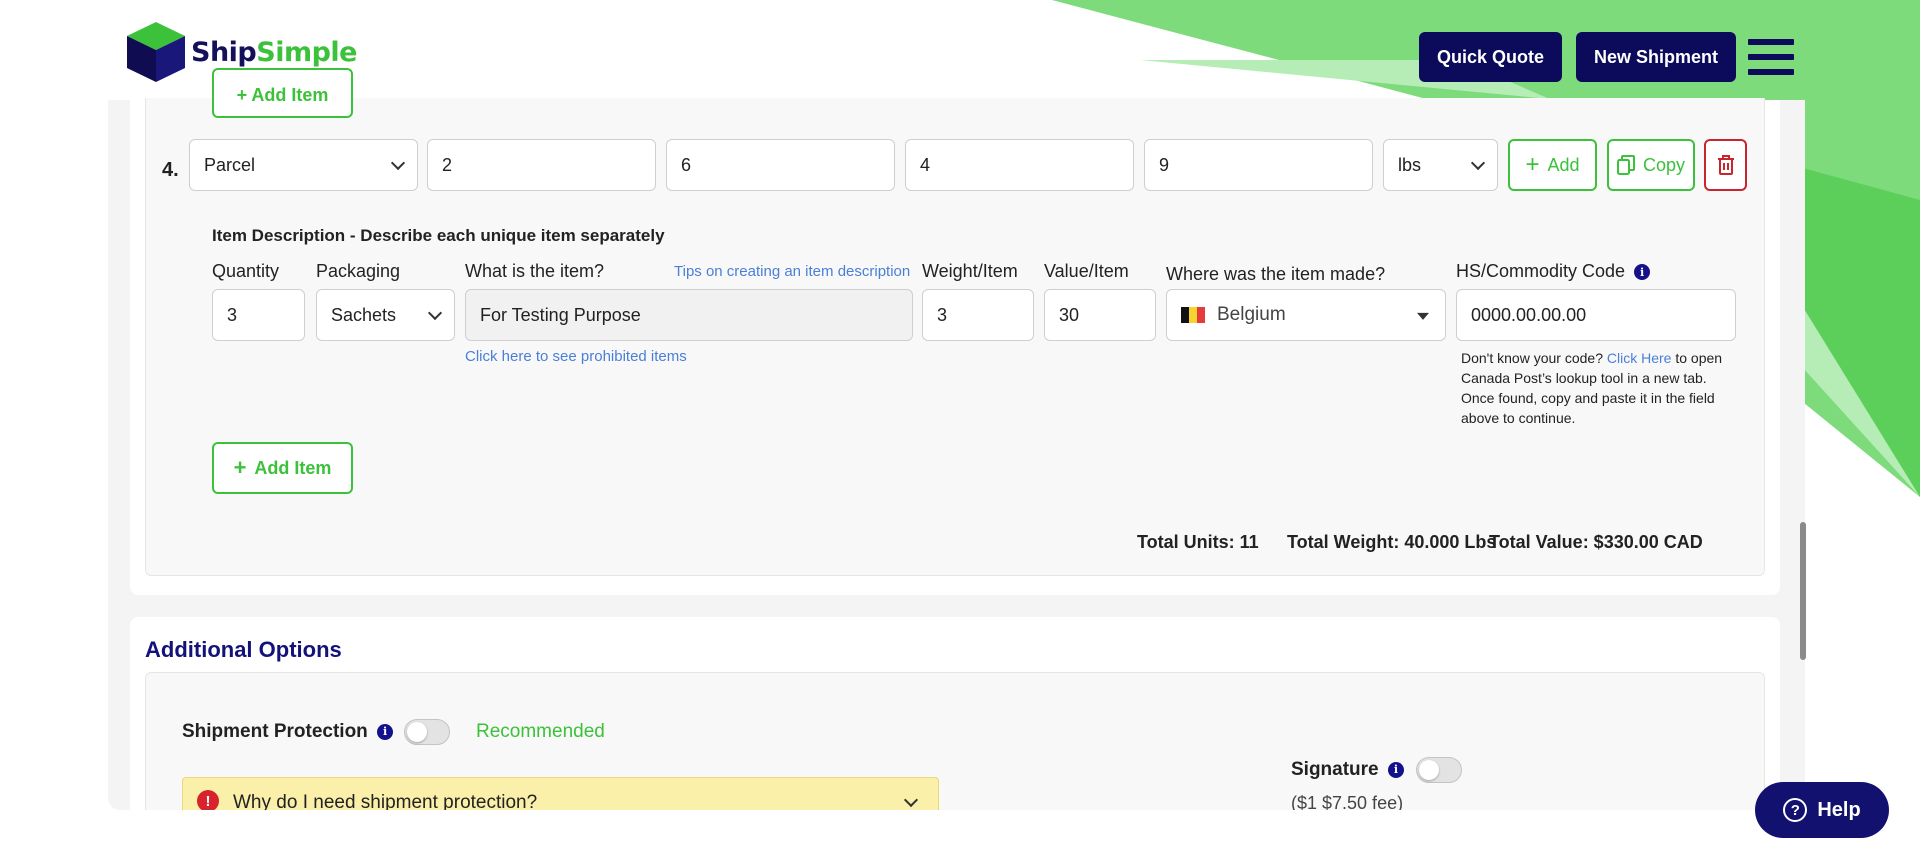  What do you see at coordinates (1100, 315) in the screenshot?
I see `value-per-item-input: 30` at bounding box center [1100, 315].